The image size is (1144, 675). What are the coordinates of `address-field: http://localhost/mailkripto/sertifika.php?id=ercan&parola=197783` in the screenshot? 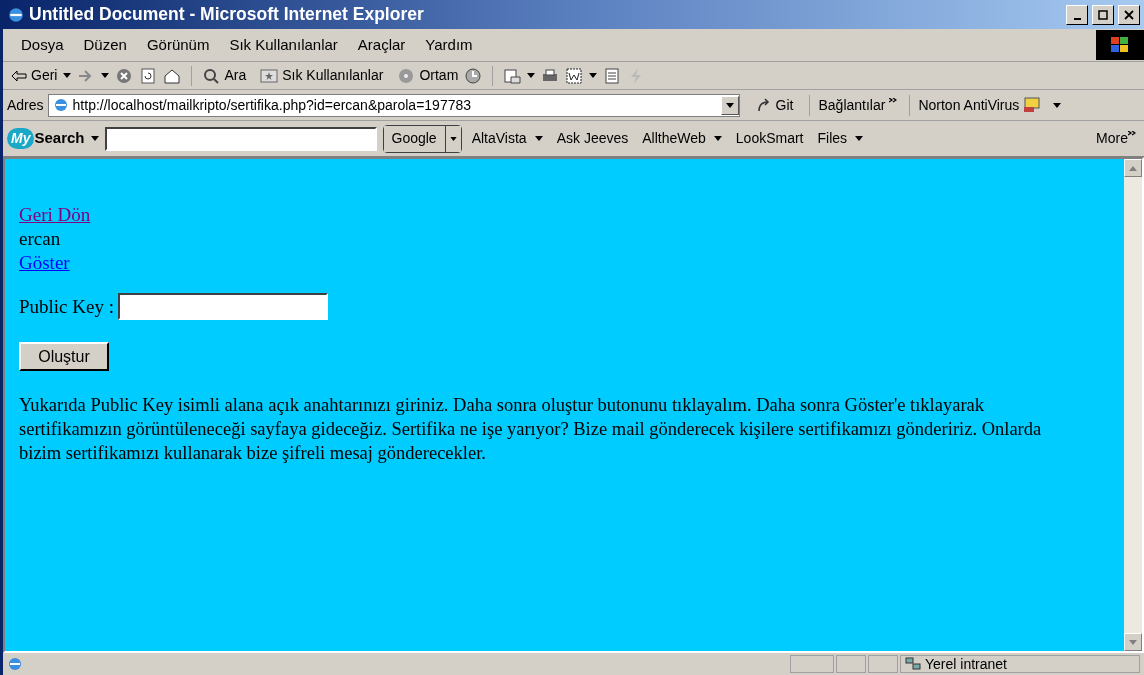 It's located at (393, 105).